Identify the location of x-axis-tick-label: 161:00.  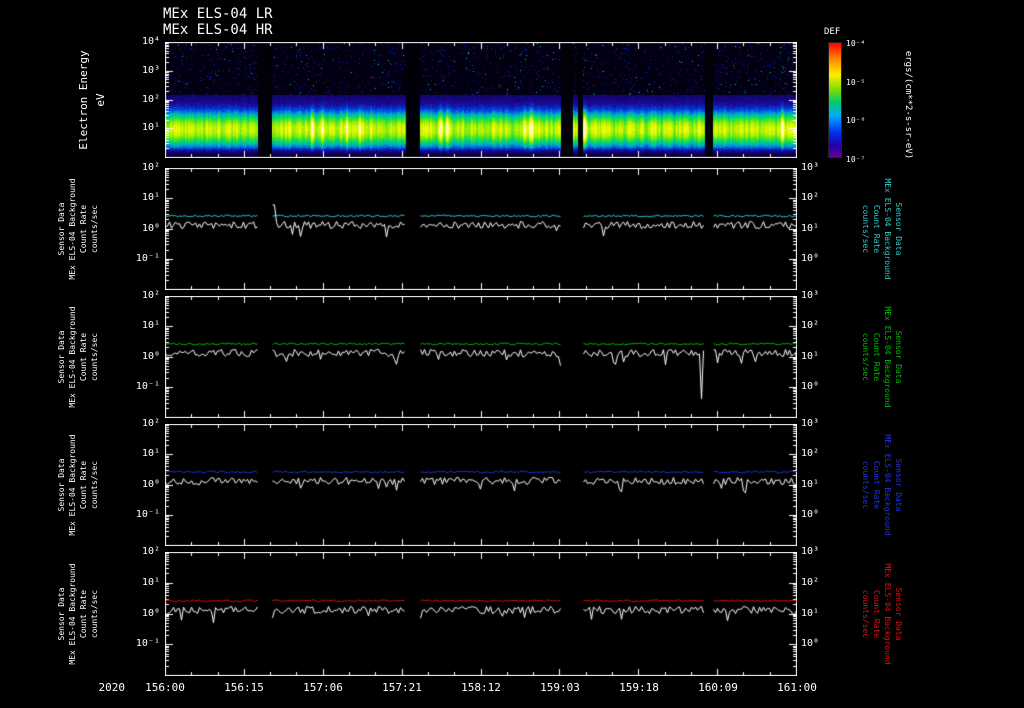
(797, 687).